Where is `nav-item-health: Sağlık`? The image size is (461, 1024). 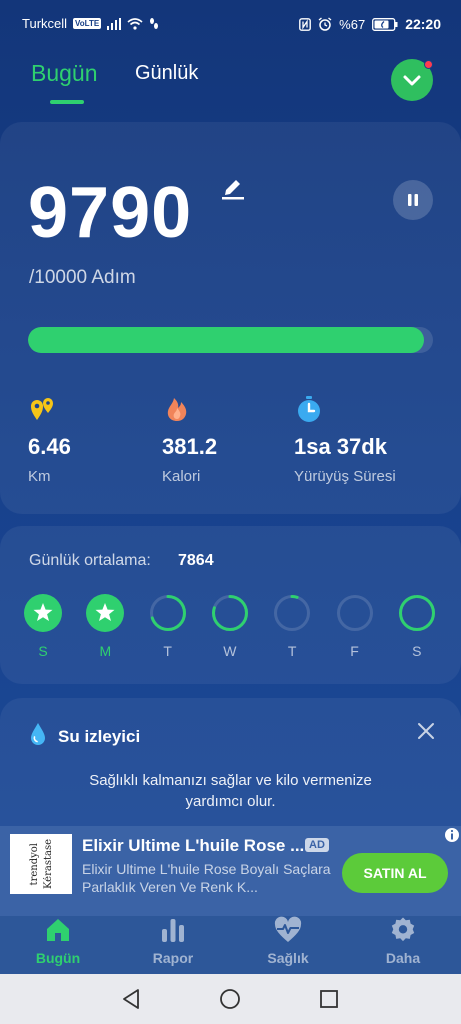 nav-item-health: Sağlık is located at coordinates (288, 941).